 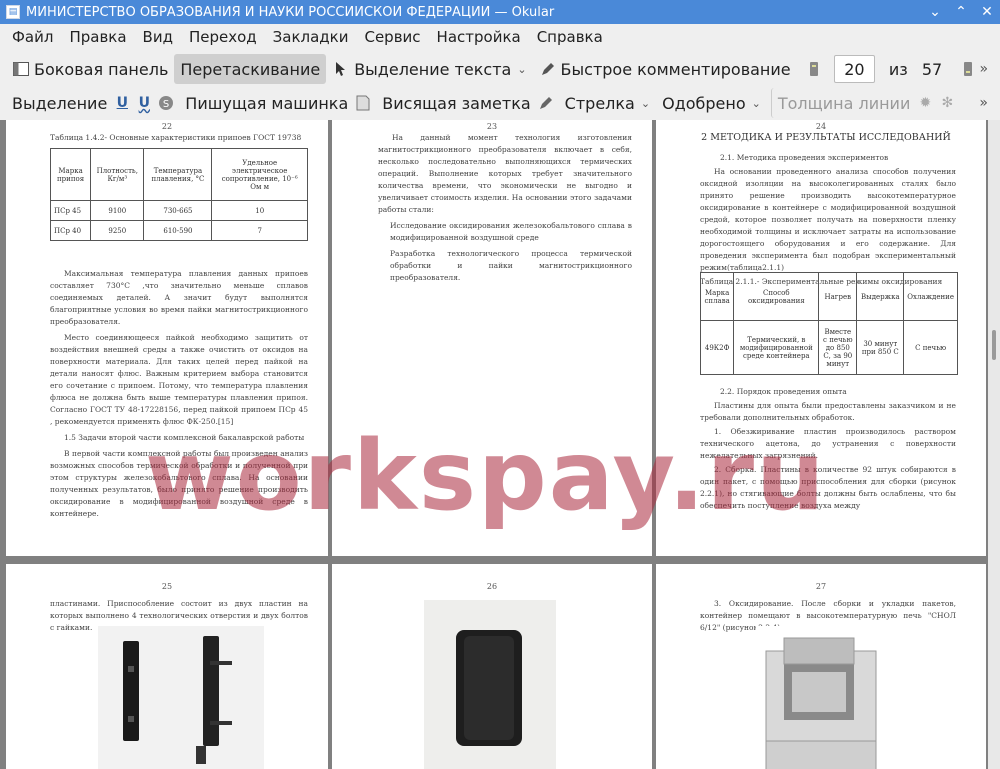 I want to click on arrow-tool-icon, so click(x=546, y=103).